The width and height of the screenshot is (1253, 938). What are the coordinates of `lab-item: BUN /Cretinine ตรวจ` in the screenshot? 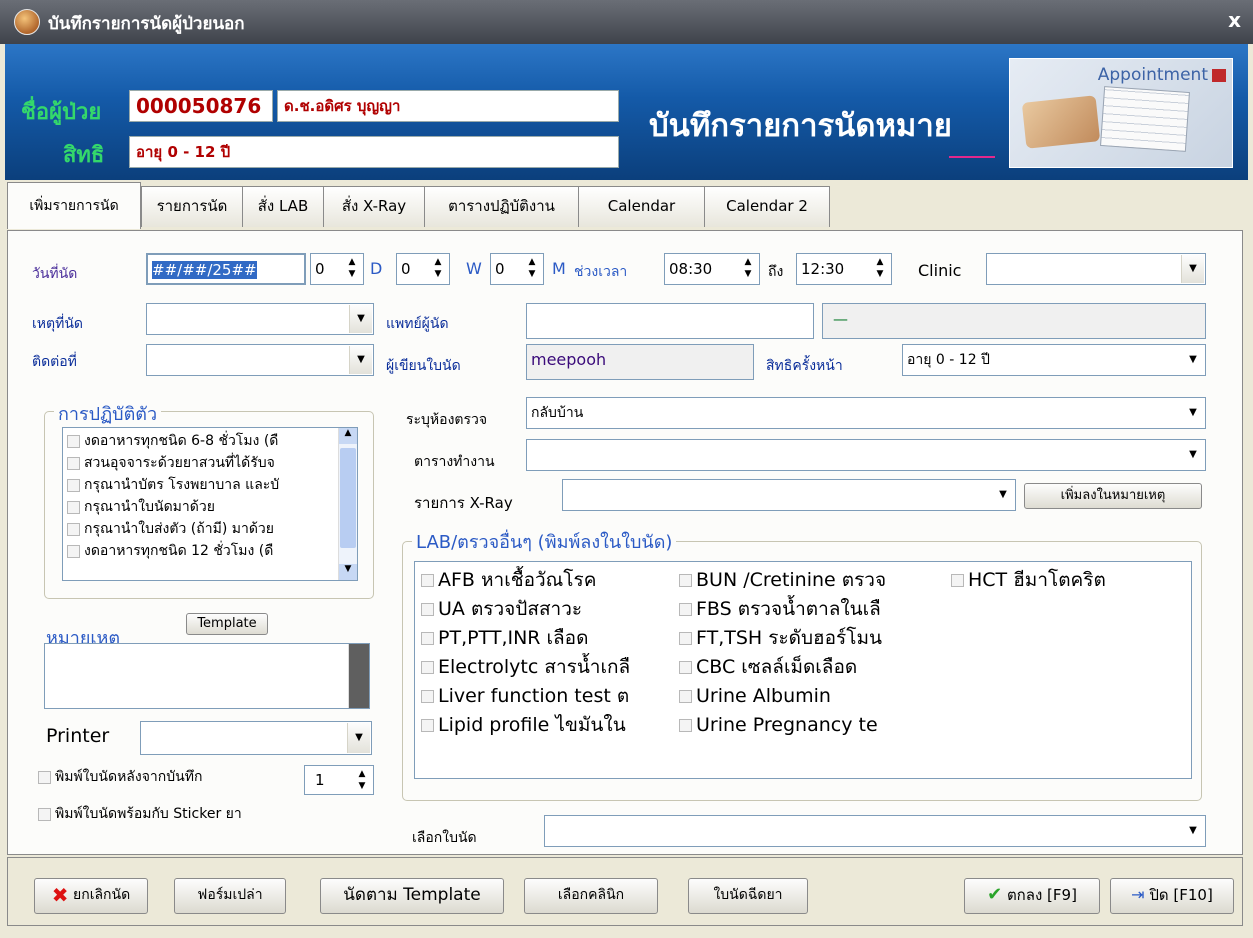 It's located at (815, 580).